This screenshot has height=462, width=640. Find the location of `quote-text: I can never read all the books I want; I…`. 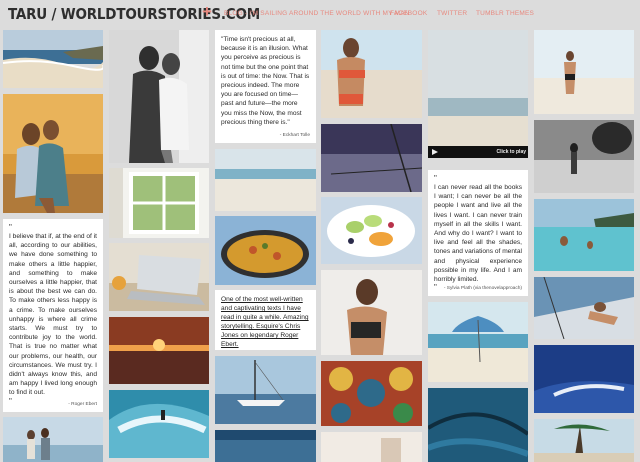

quote-text: I can never read all the books I want; I… is located at coordinates (478, 234).